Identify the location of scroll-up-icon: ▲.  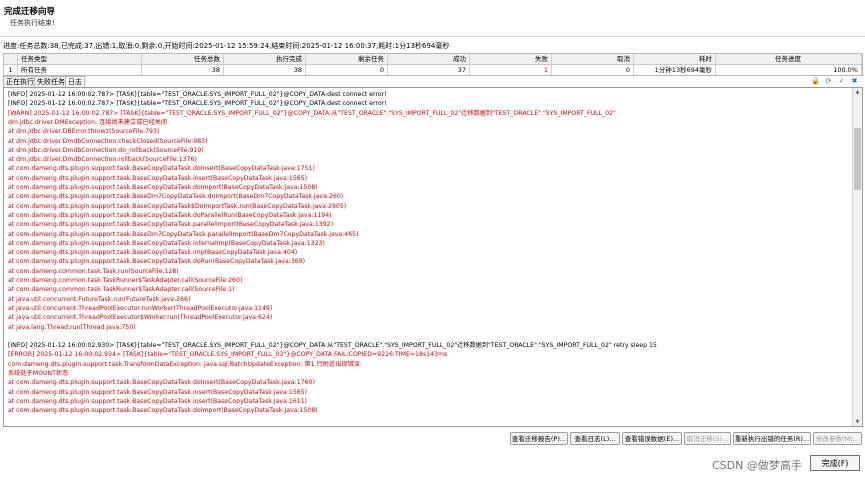
(857, 92).